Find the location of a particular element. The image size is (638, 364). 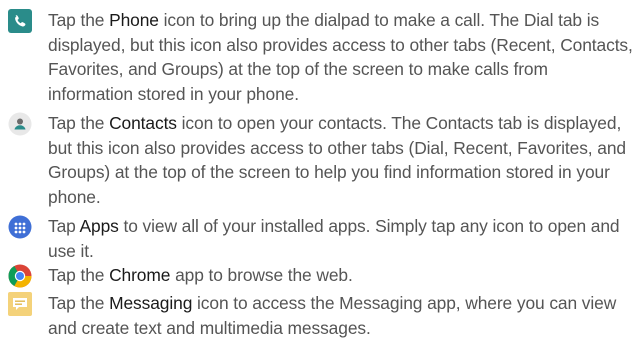

messaging-icon is located at coordinates (20, 304).